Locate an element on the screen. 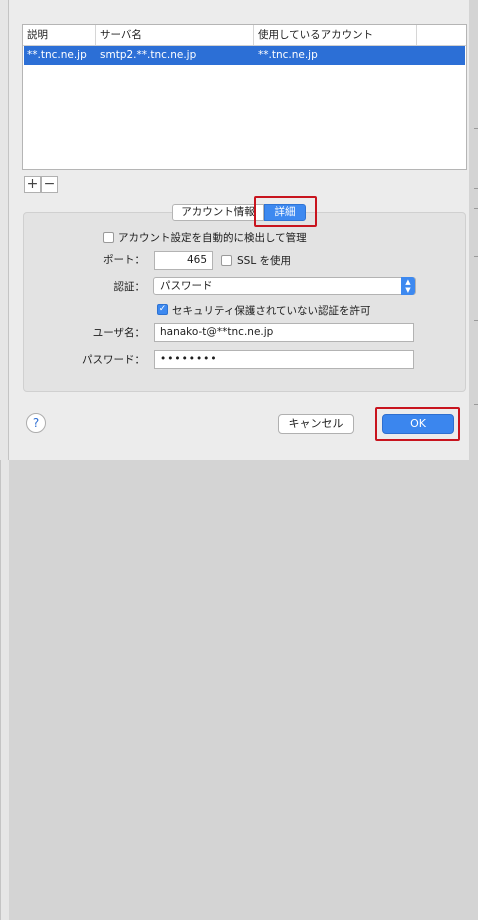 This screenshot has height=920, width=478. username-label: ユーザ名： is located at coordinates (118, 333).